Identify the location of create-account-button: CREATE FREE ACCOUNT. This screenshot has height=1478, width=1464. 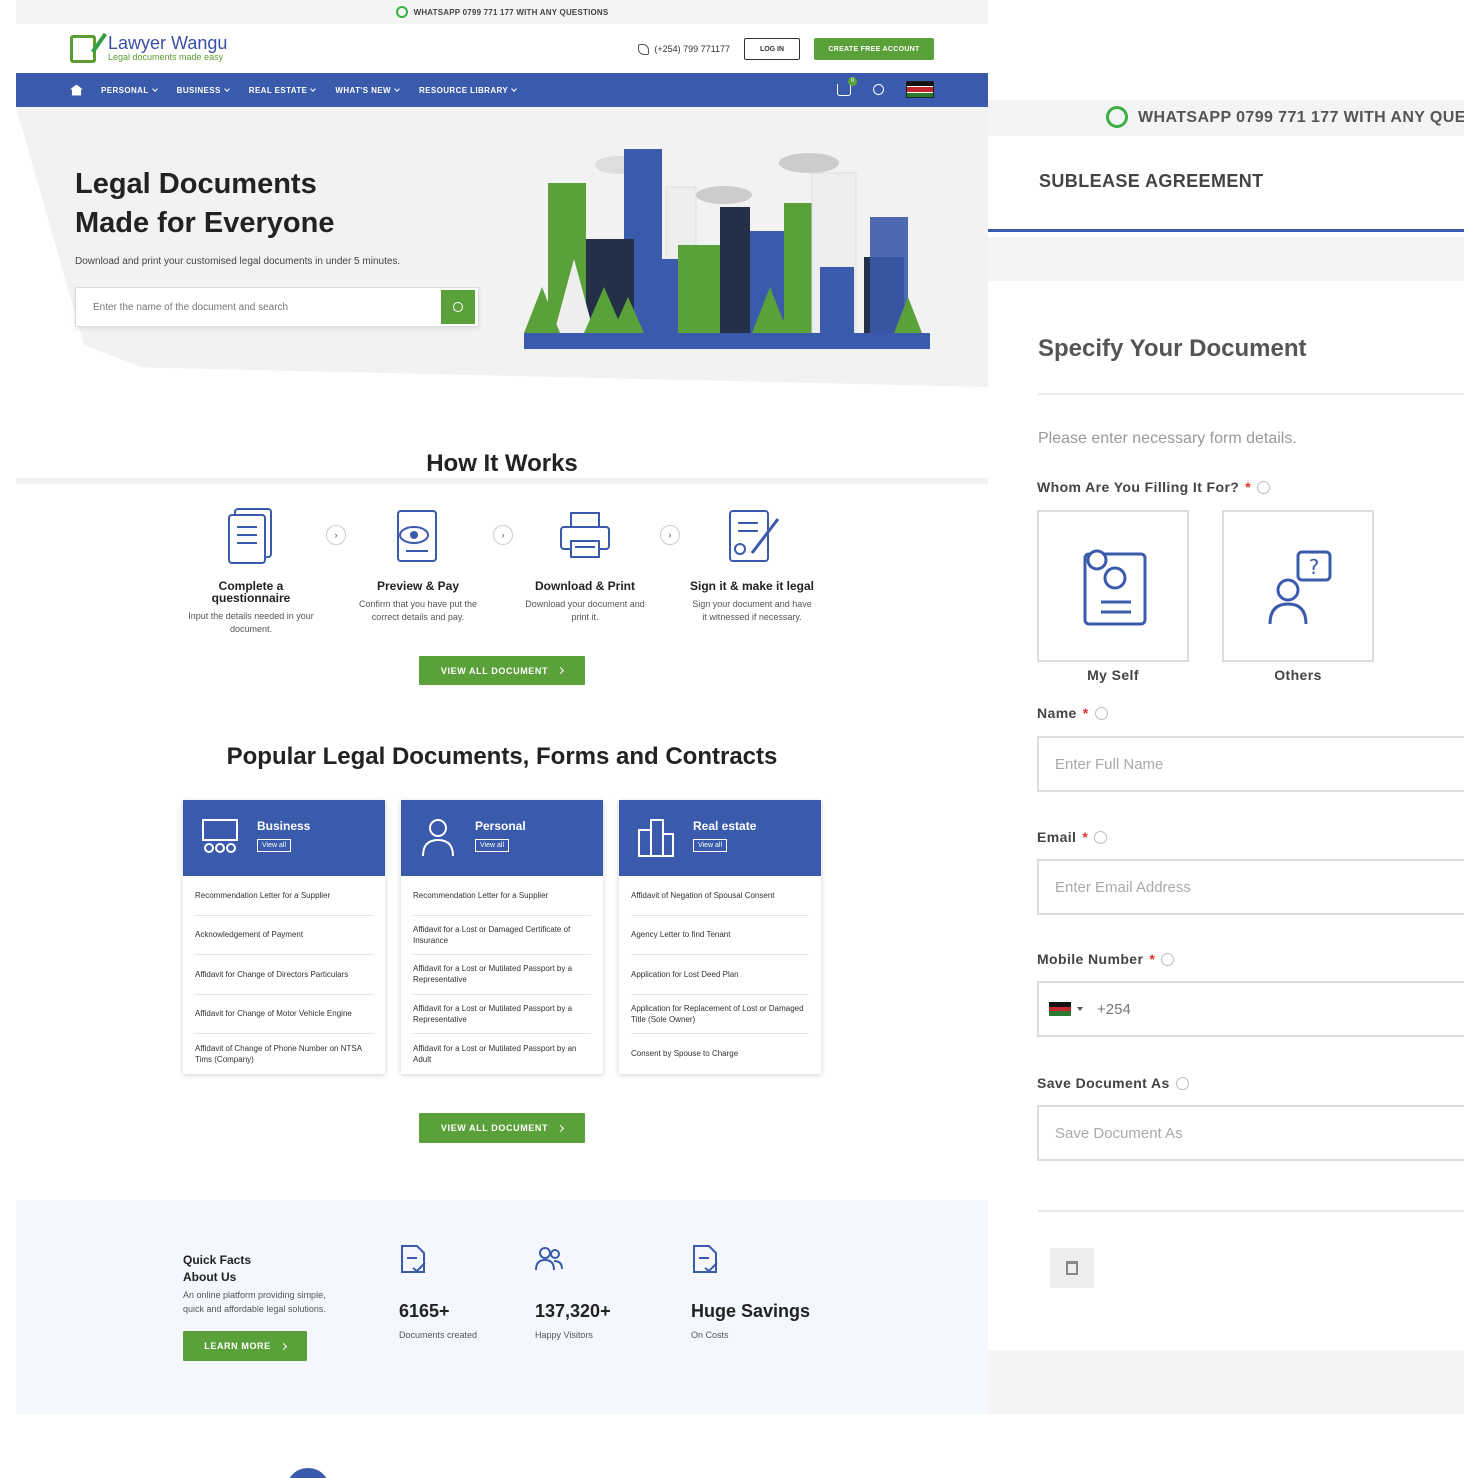
(874, 49).